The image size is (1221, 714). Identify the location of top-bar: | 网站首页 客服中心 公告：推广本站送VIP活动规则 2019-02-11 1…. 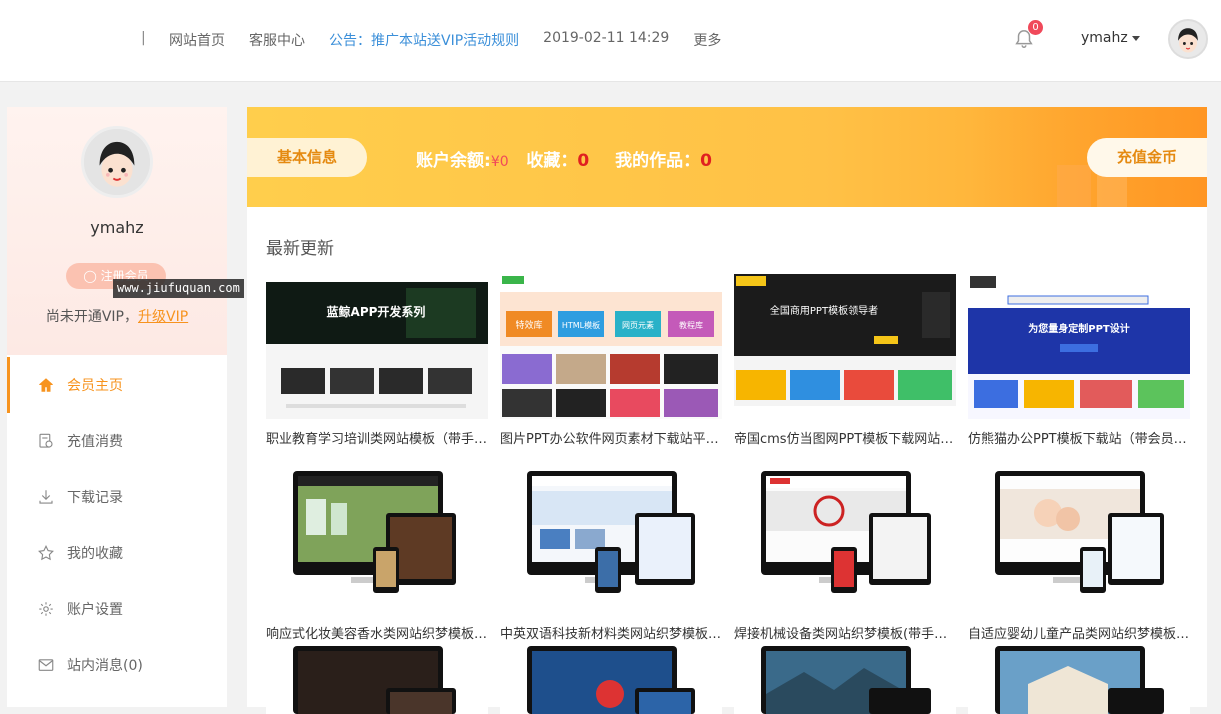
(610, 41).